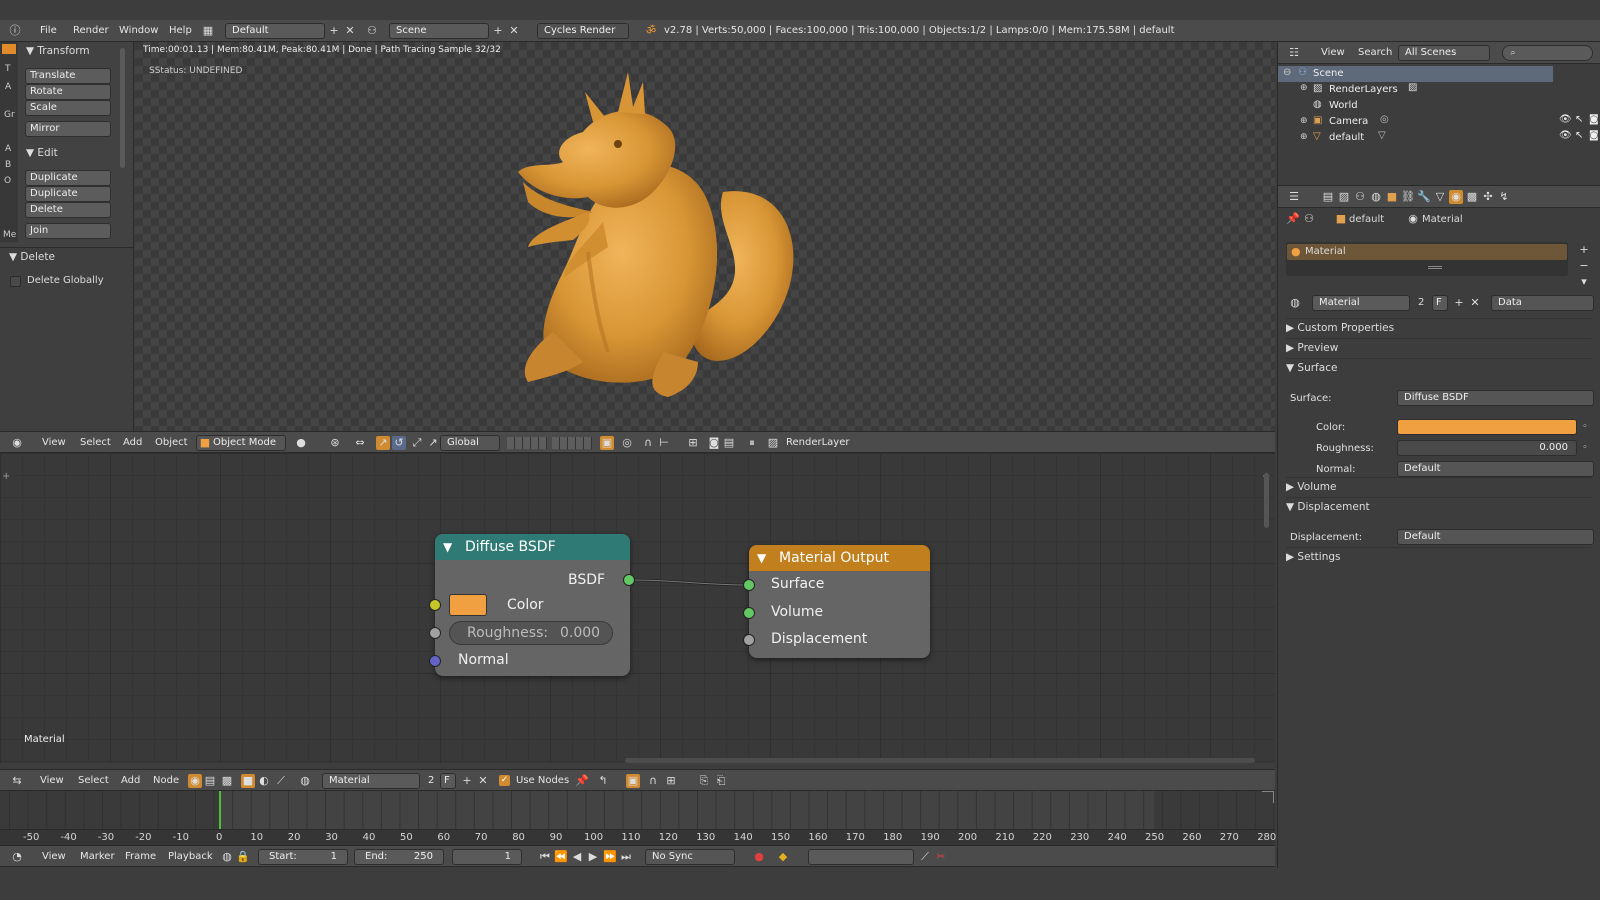 This screenshot has height=900, width=1600. What do you see at coordinates (1585, 427) in the screenshot?
I see `color-link-icon: ◦` at bounding box center [1585, 427].